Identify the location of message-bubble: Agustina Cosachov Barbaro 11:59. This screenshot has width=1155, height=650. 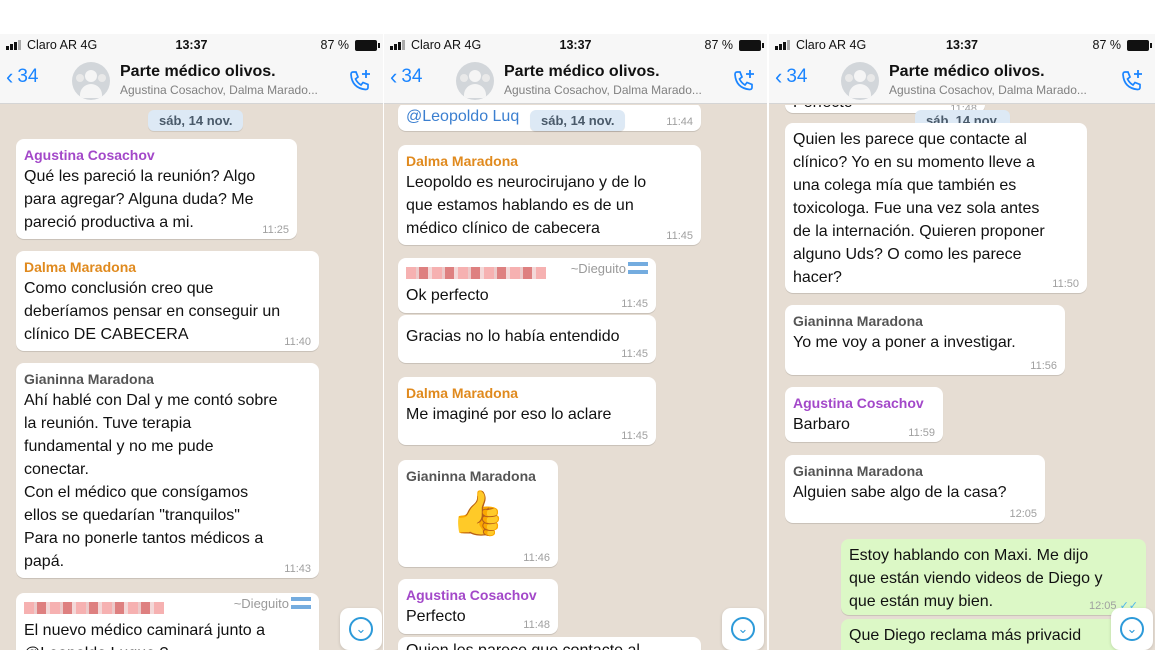
(864, 414).